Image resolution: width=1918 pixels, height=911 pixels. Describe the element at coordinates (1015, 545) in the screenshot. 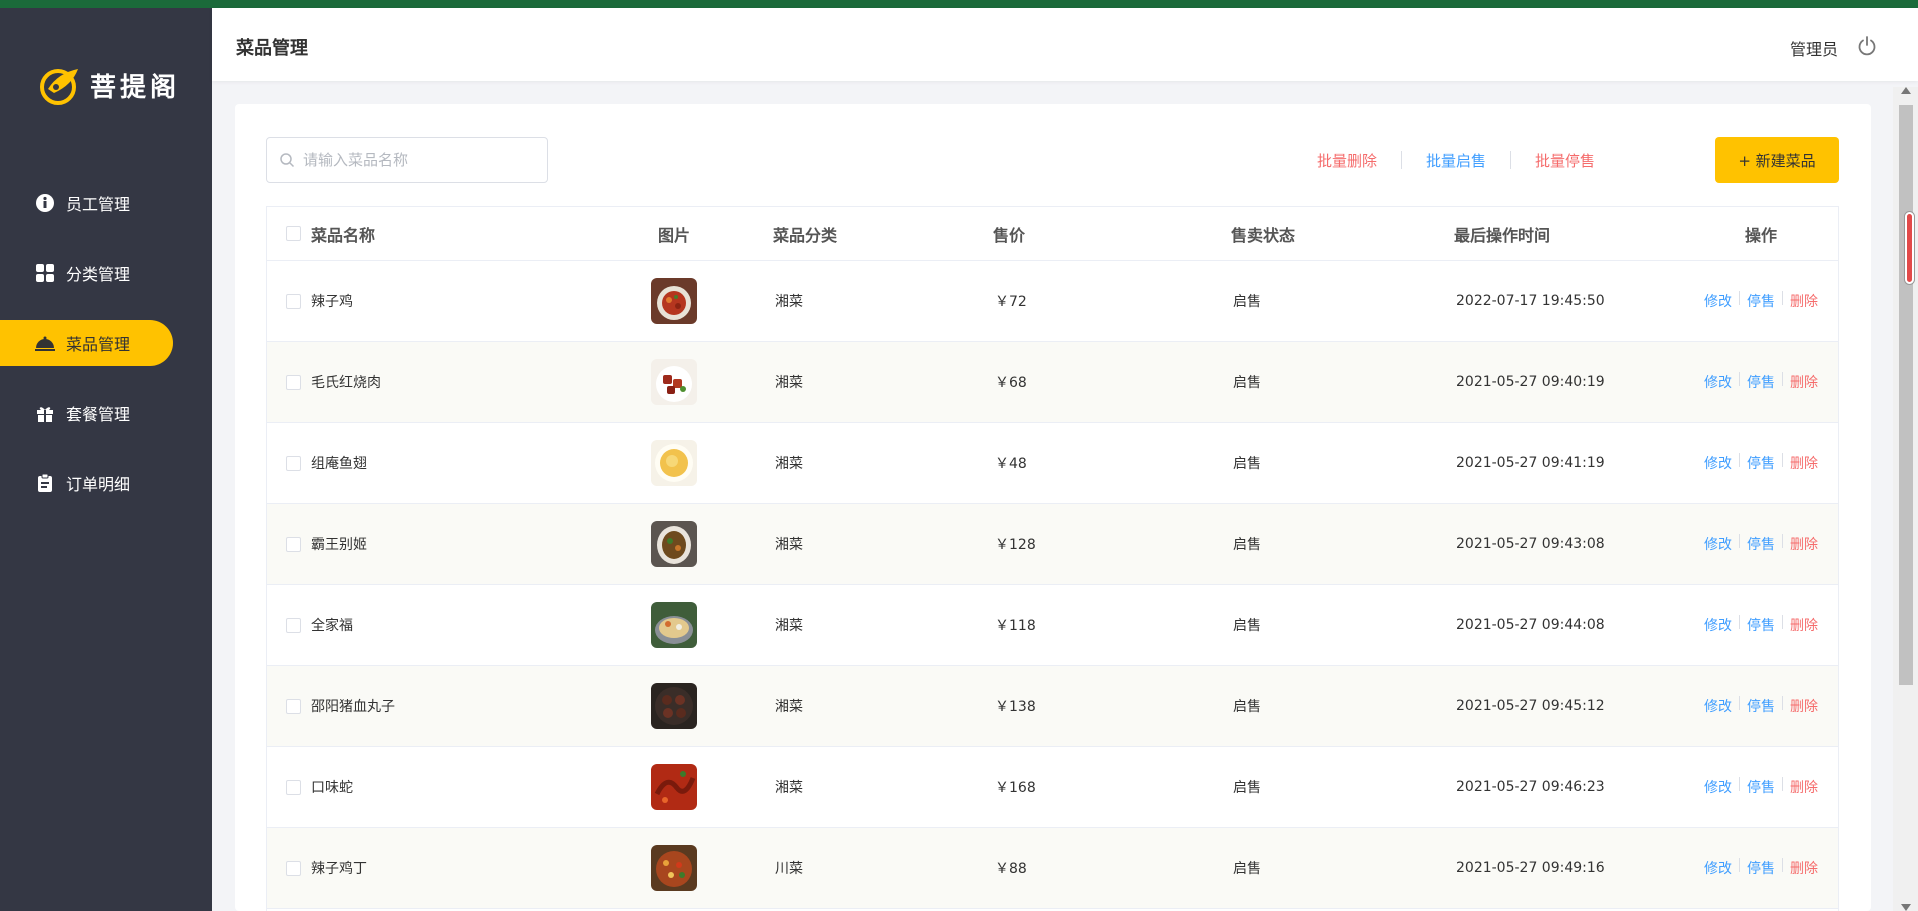

I see `dish-price: ￥128` at that location.